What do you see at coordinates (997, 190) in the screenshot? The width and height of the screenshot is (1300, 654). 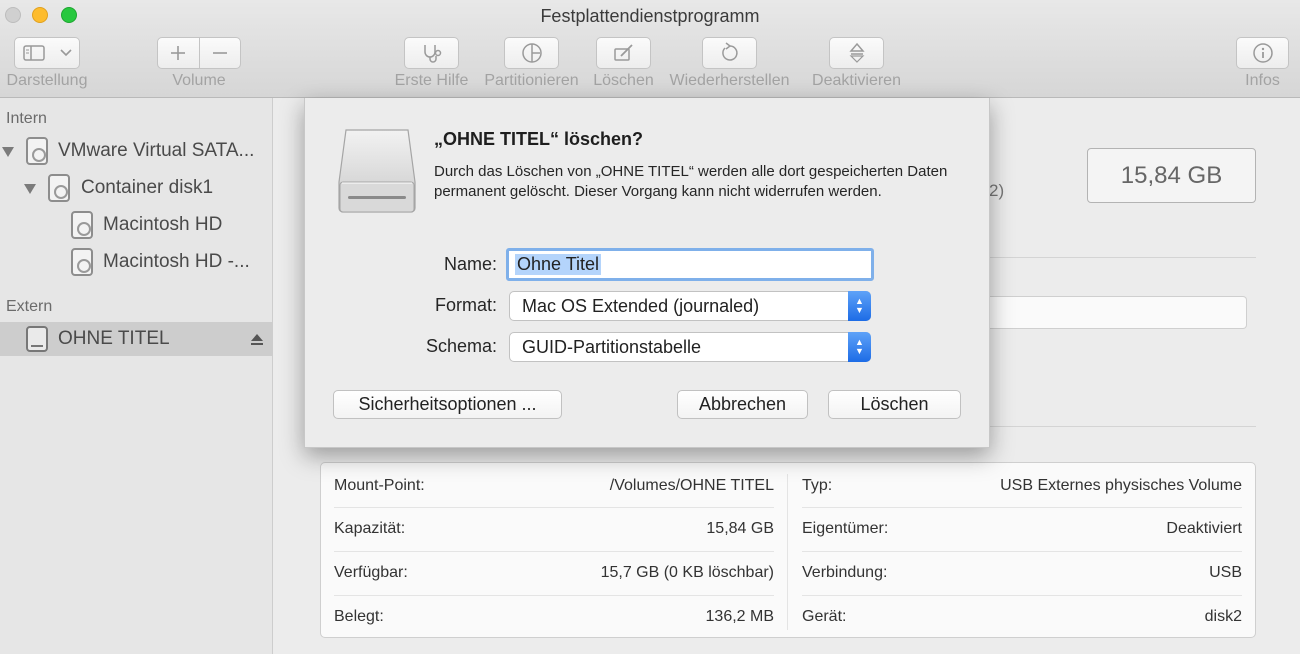 I see `partial-text: 2)` at bounding box center [997, 190].